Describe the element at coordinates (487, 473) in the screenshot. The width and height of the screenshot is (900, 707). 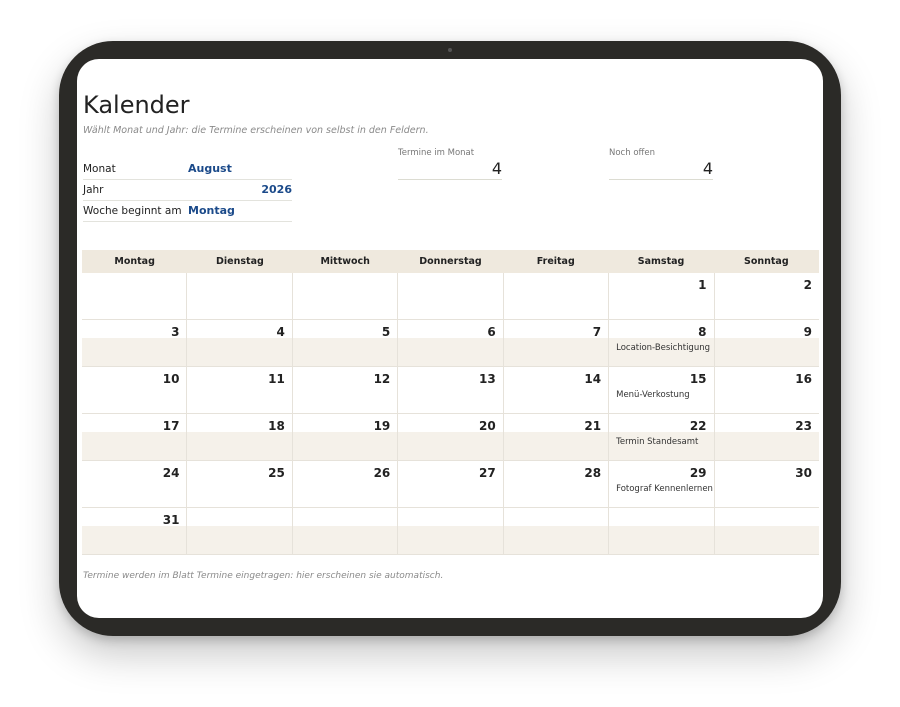
I see `day-number: 27` at that location.